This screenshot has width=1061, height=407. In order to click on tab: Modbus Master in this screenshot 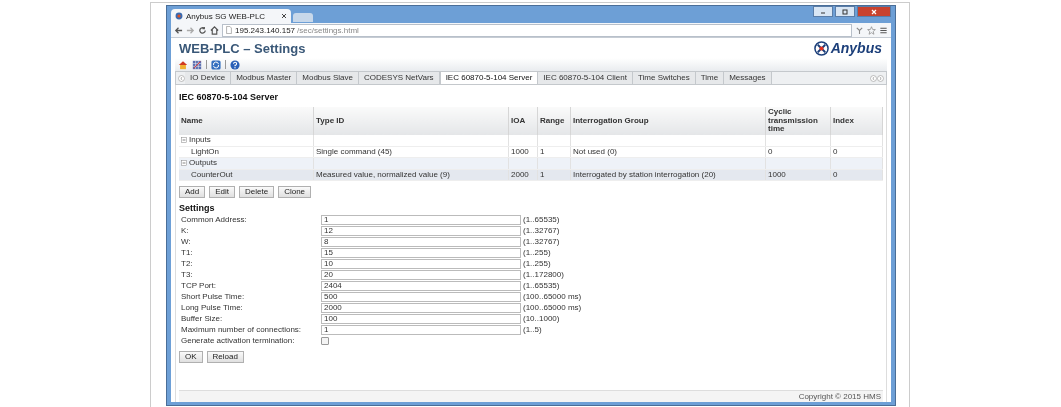, I will do `click(264, 78)`.